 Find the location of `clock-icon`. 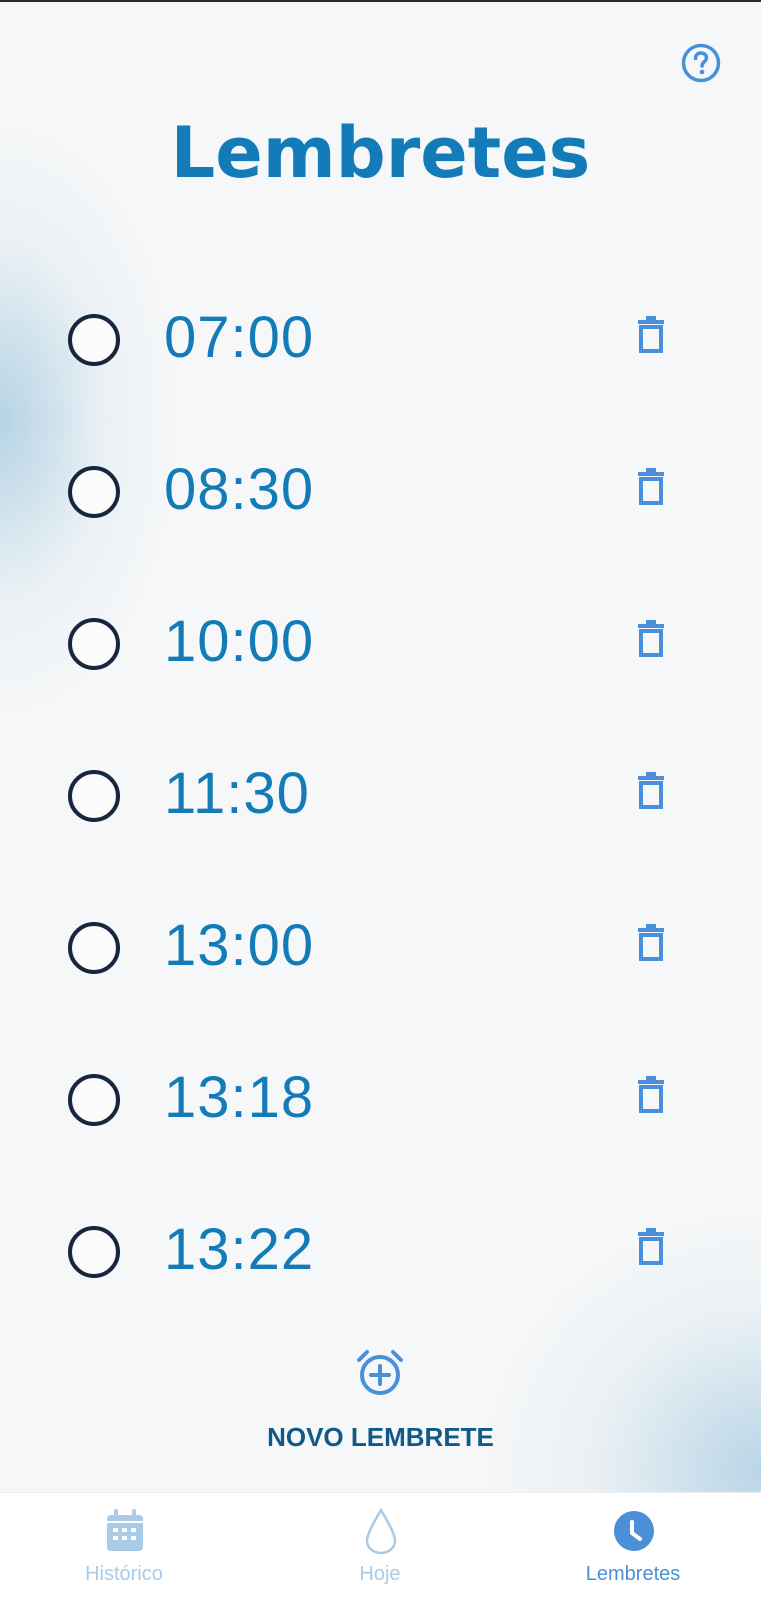

clock-icon is located at coordinates (634, 1531).